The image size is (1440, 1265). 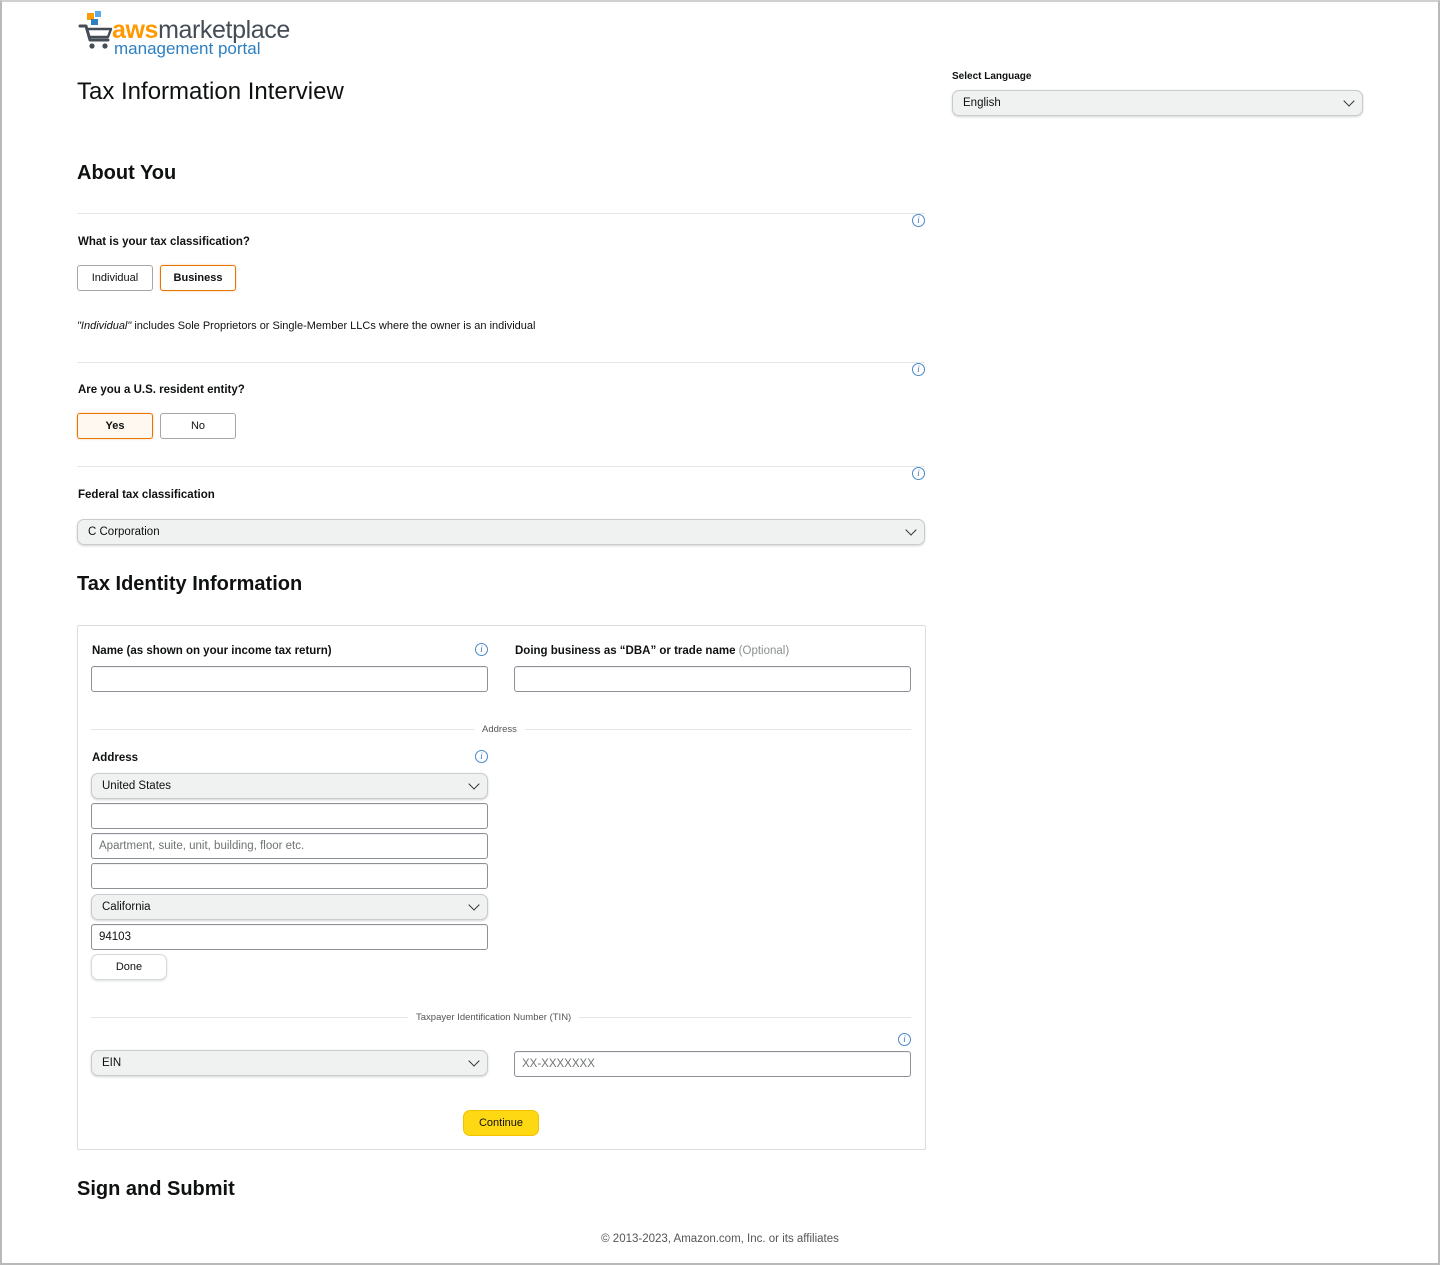 What do you see at coordinates (190, 584) in the screenshot?
I see `tax-identity-title: Tax Identity Information` at bounding box center [190, 584].